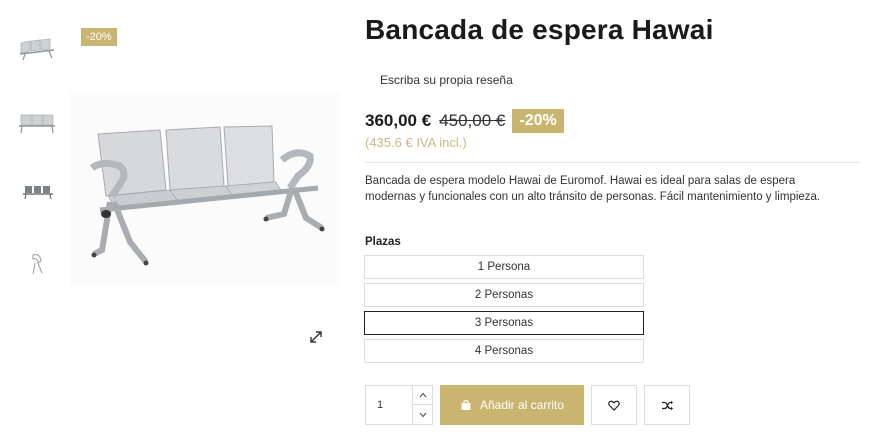  Describe the element at coordinates (383, 242) in the screenshot. I see `option-label: Plazas` at that location.